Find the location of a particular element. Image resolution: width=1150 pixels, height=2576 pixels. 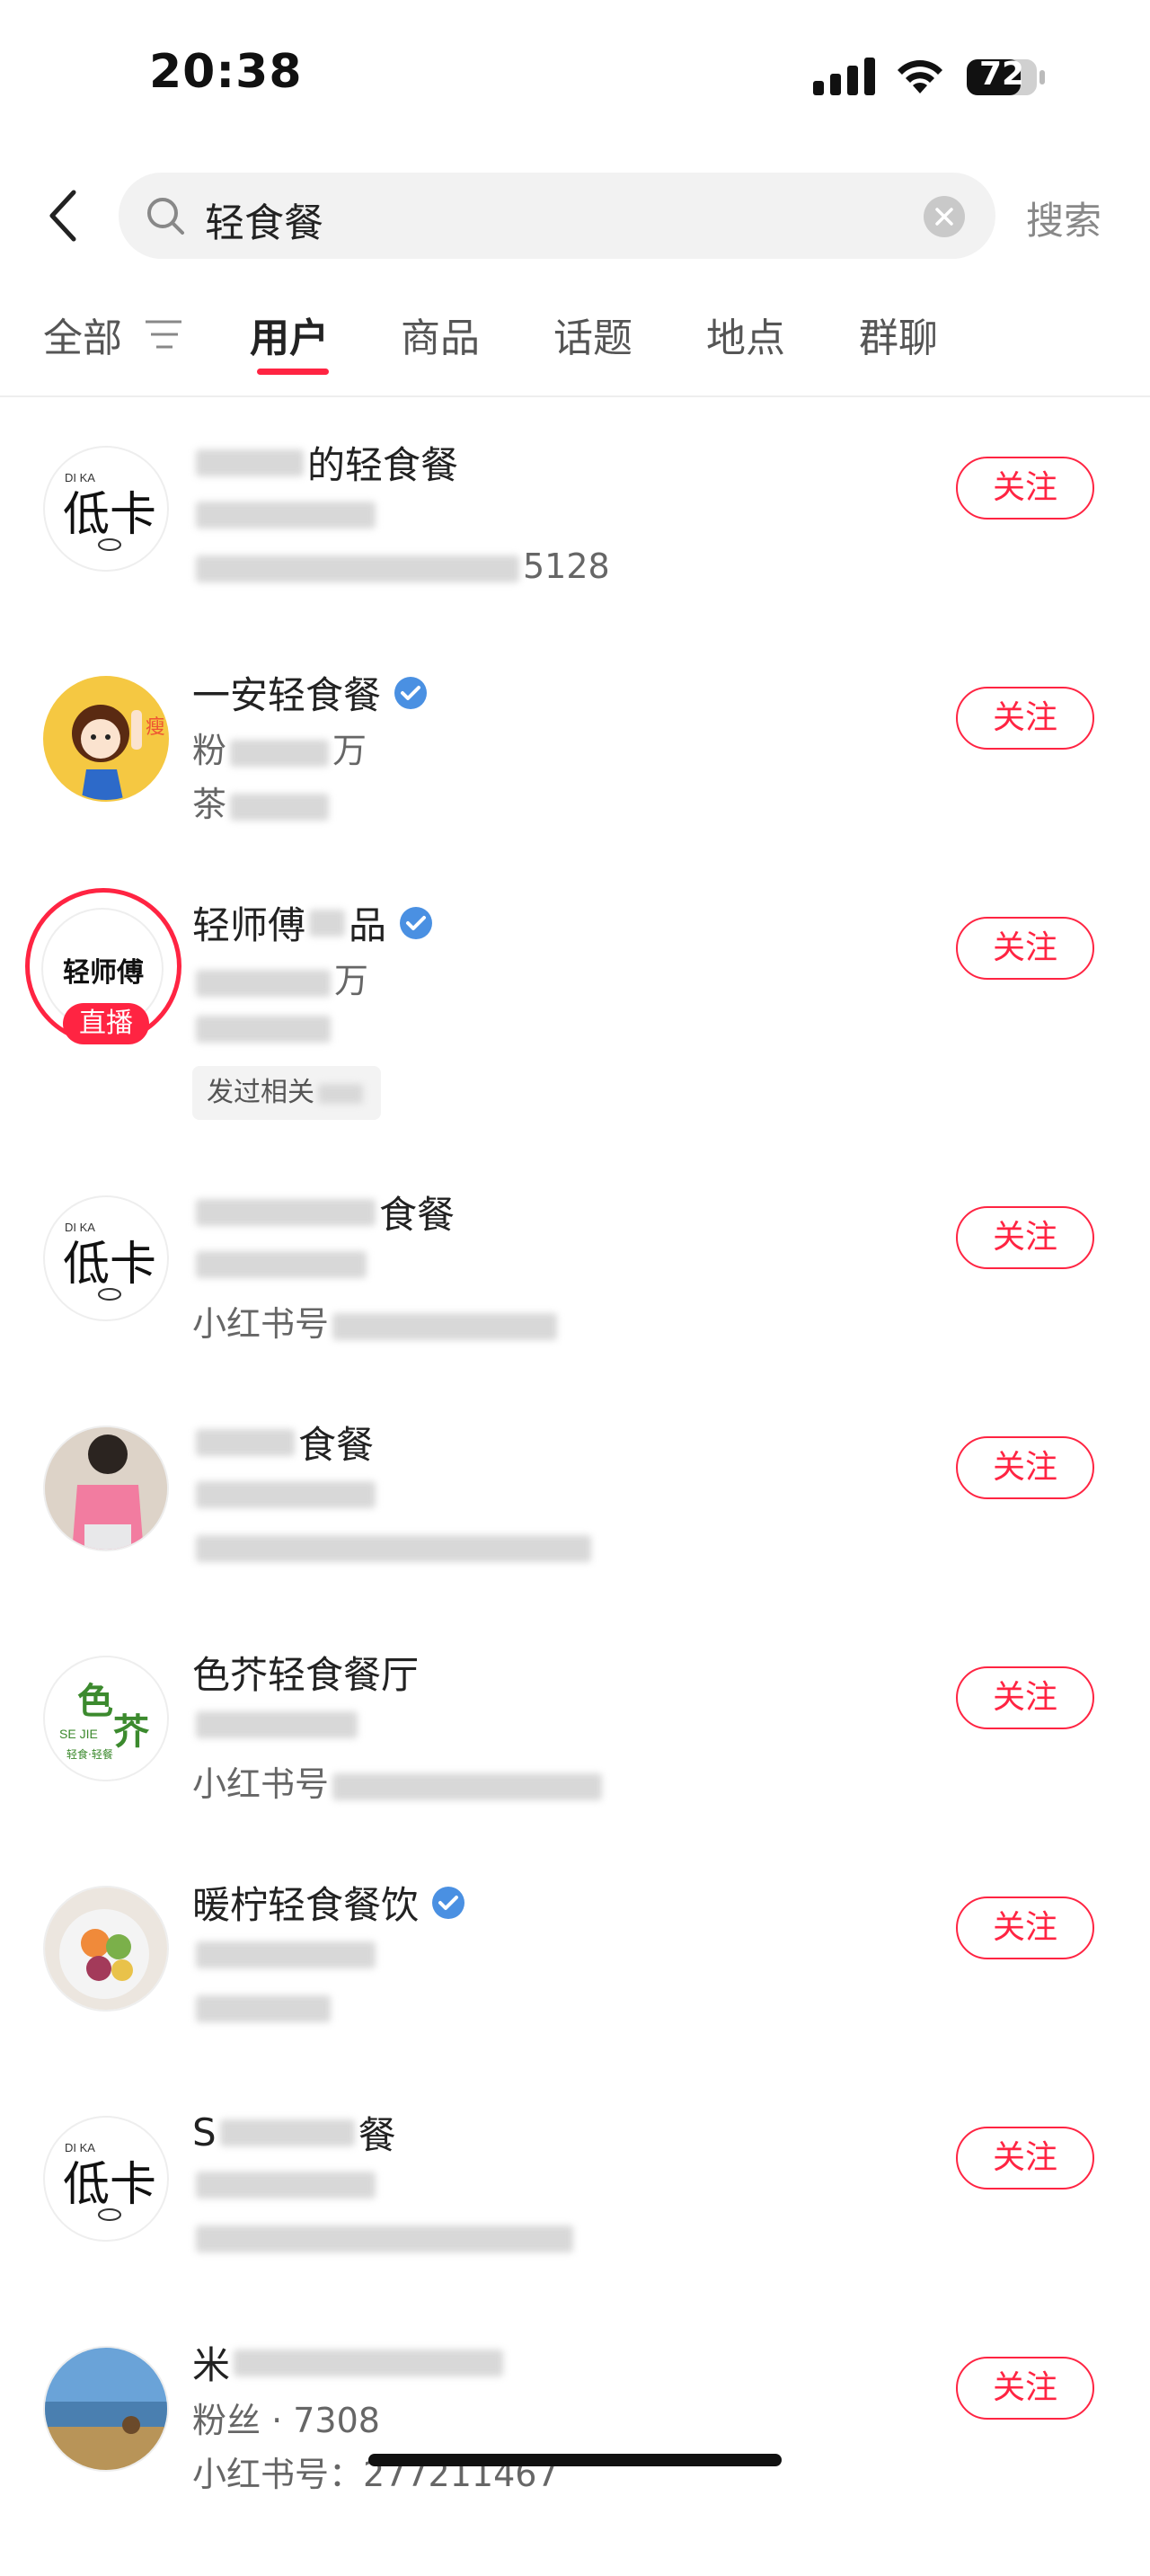

svg-text: 瘦 is located at coordinates (155, 727).